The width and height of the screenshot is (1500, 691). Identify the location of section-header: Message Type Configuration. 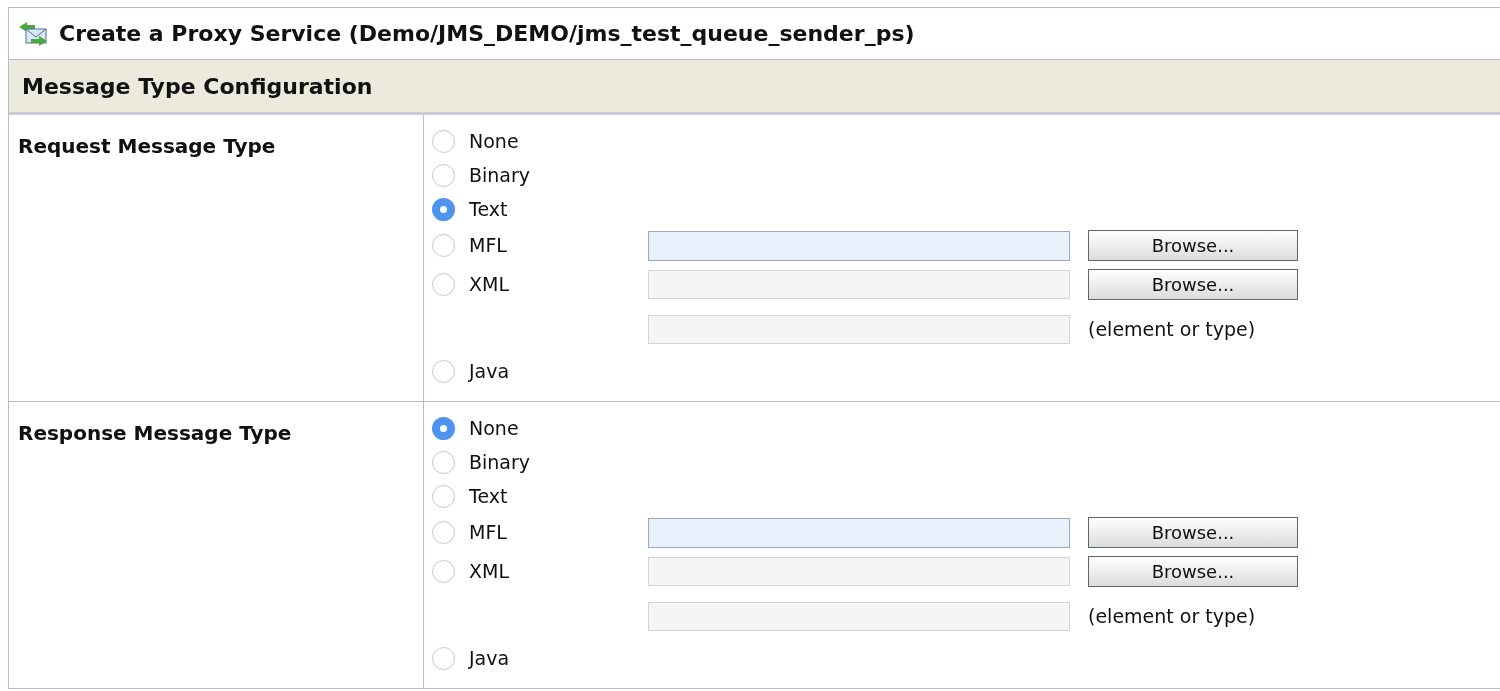
(754, 87).